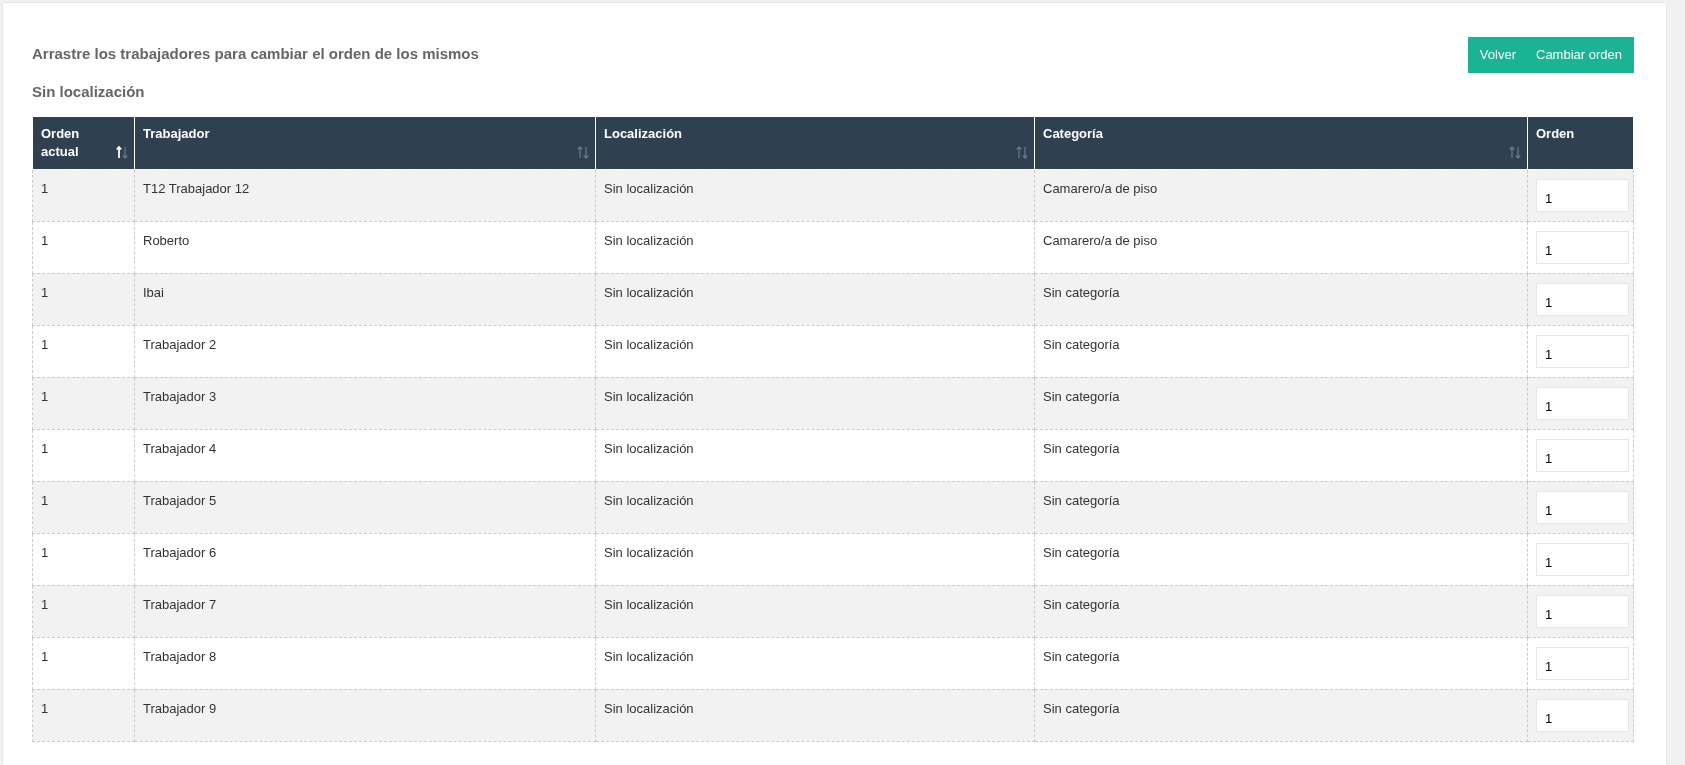  Describe the element at coordinates (365, 715) in the screenshot. I see `worker-cell: Trabajador 9` at that location.